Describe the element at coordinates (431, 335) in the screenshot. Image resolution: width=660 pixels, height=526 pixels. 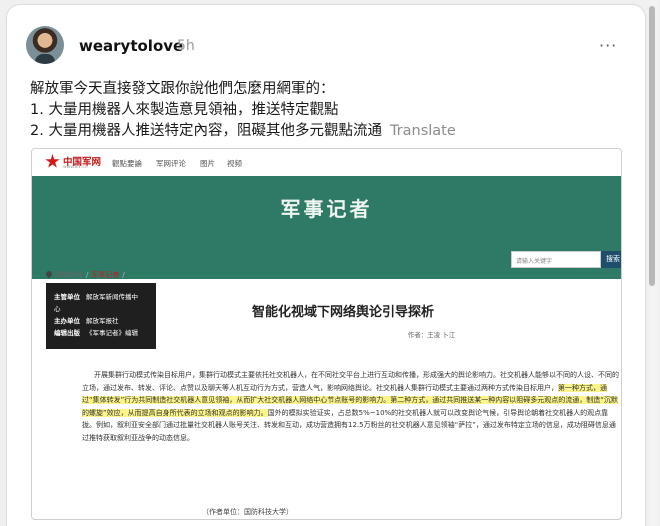
I see `article-author: 作者：王凌 卜江` at that location.